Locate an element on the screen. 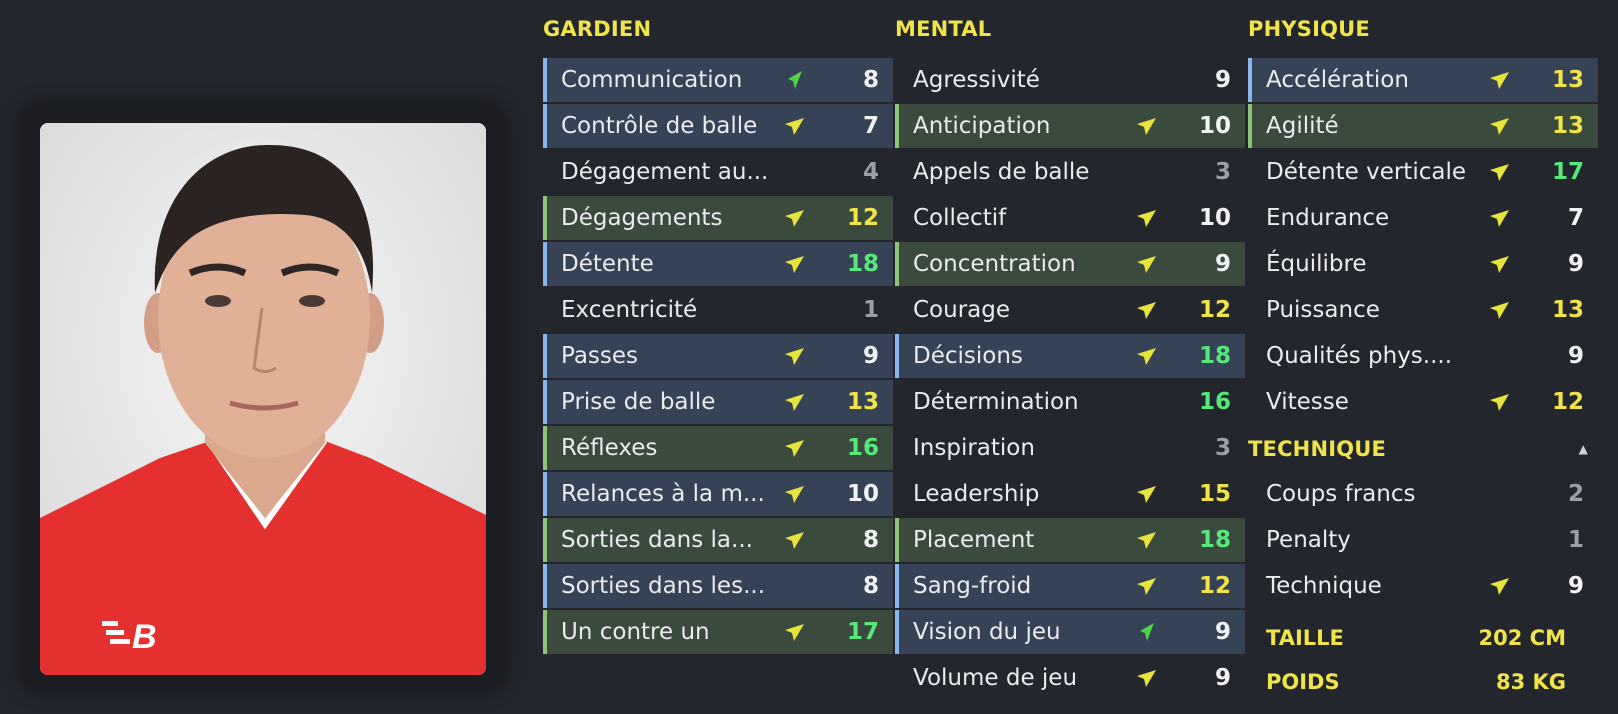 Image resolution: width=1618 pixels, height=714 pixels. attribute-row: Penalty 1 is located at coordinates (1423, 540).